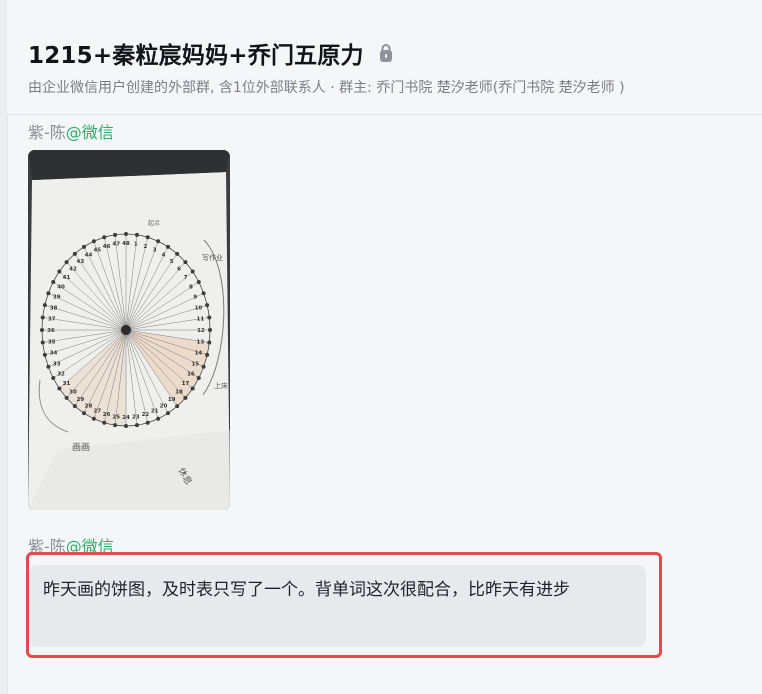 Image resolution: width=762 pixels, height=694 pixels. What do you see at coordinates (51, 331) in the screenshot?
I see `wheel-number: 36` at bounding box center [51, 331].